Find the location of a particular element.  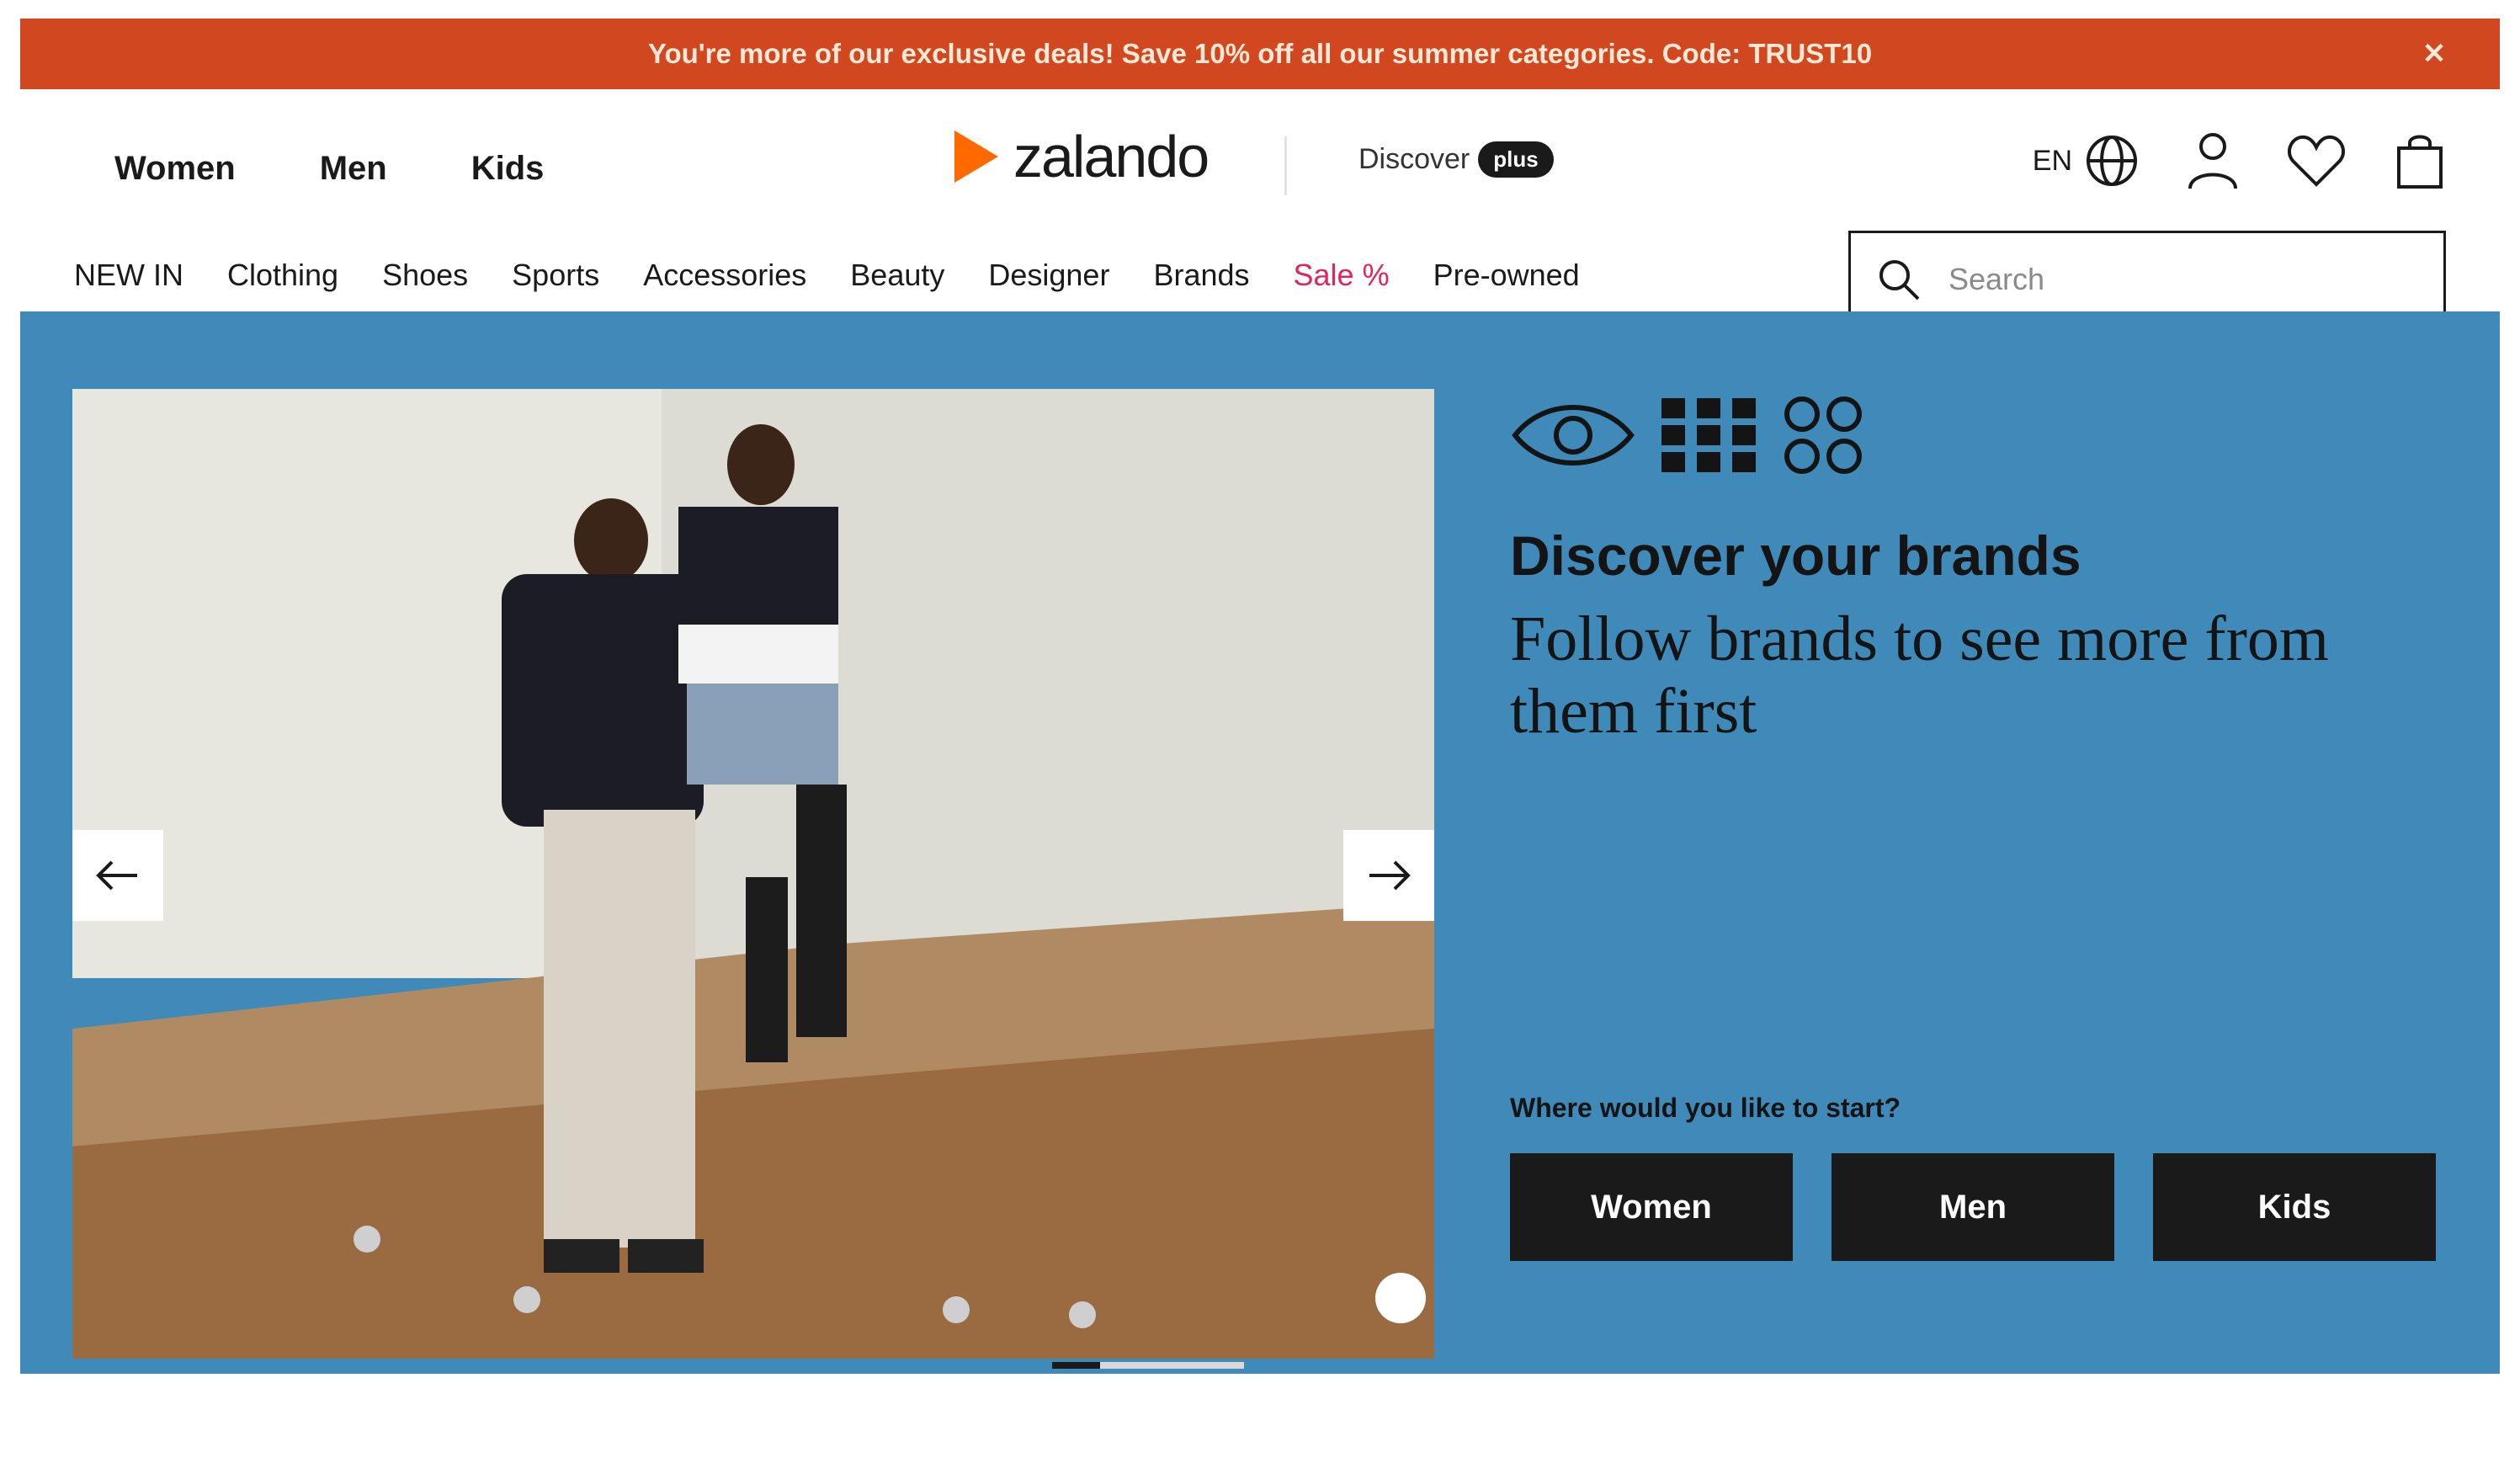

bag-icon is located at coordinates (2420, 161).